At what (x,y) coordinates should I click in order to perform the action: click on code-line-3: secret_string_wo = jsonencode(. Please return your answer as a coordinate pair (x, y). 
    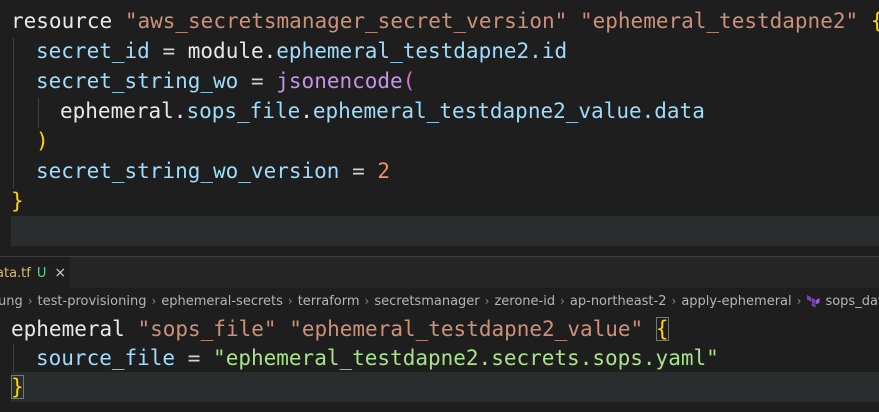
    Looking at the image, I should click on (225, 81).